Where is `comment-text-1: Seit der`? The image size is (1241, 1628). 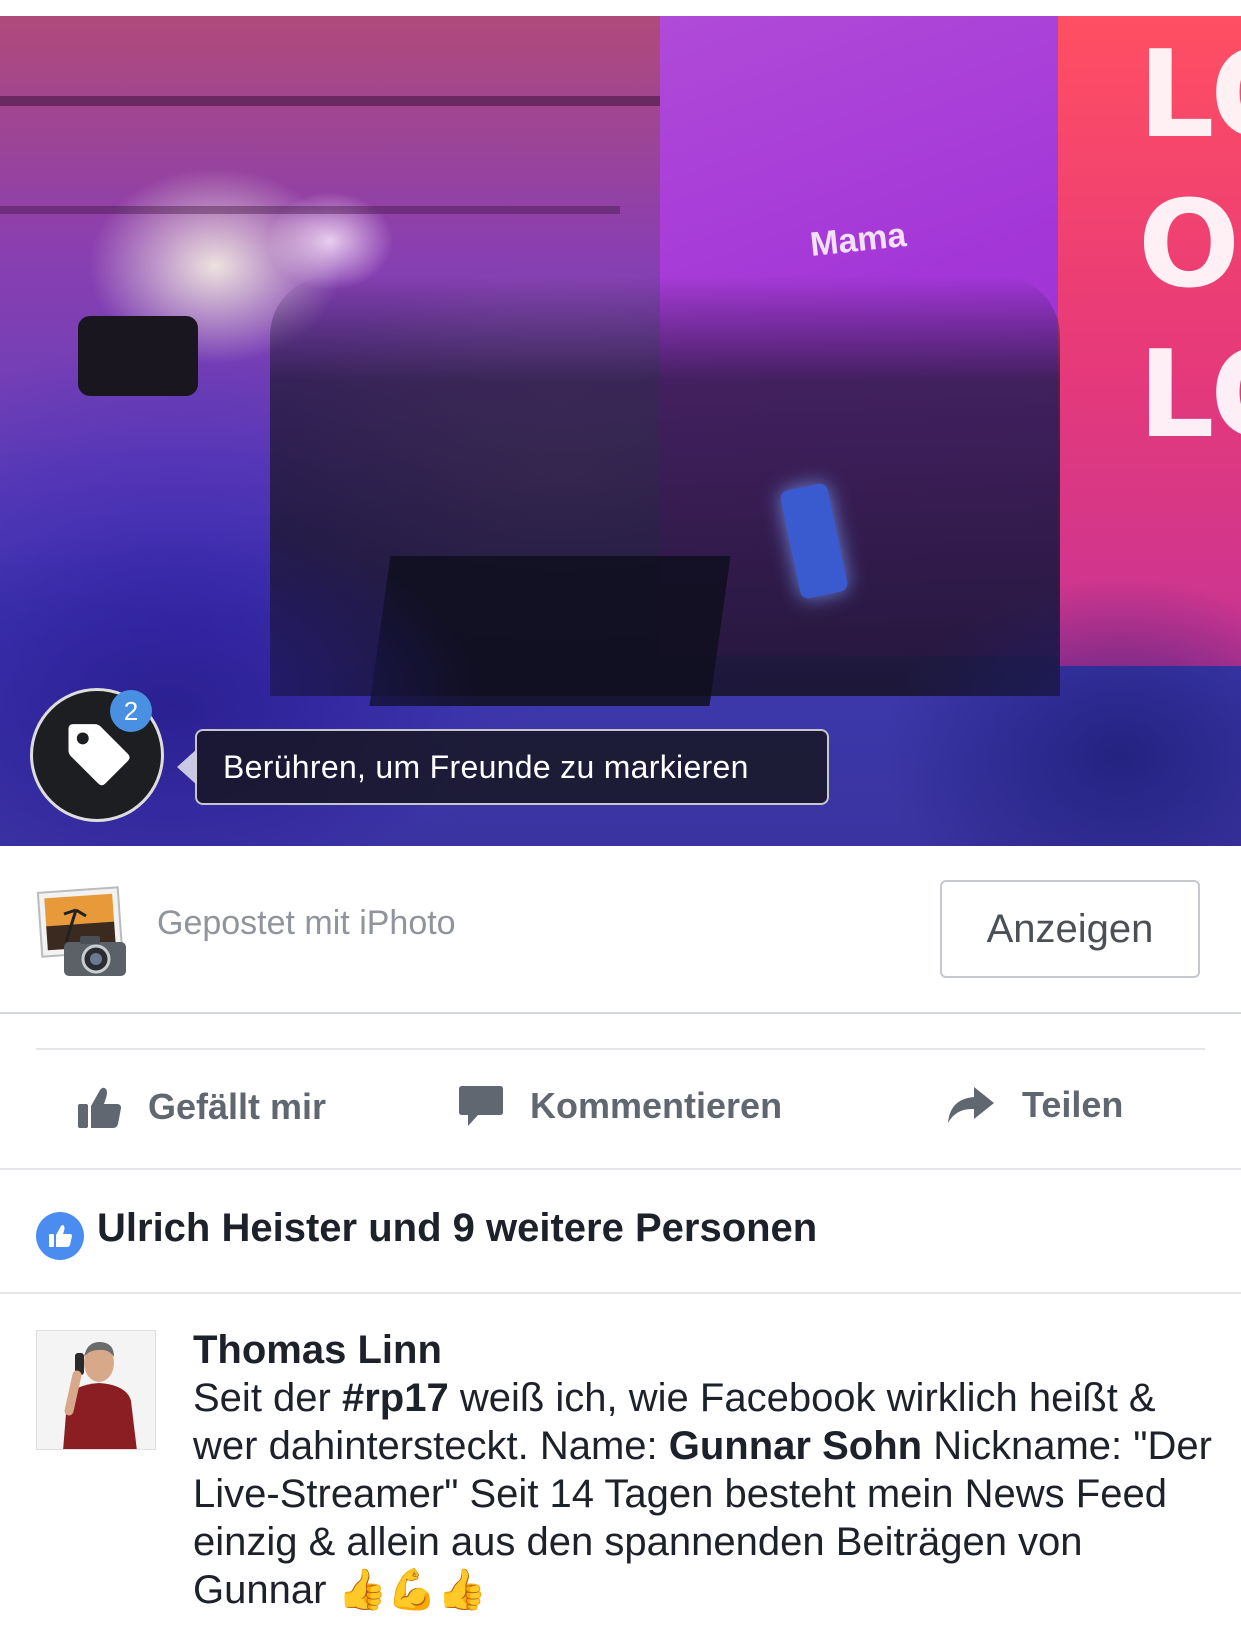 comment-text-1: Seit der is located at coordinates (267, 1398).